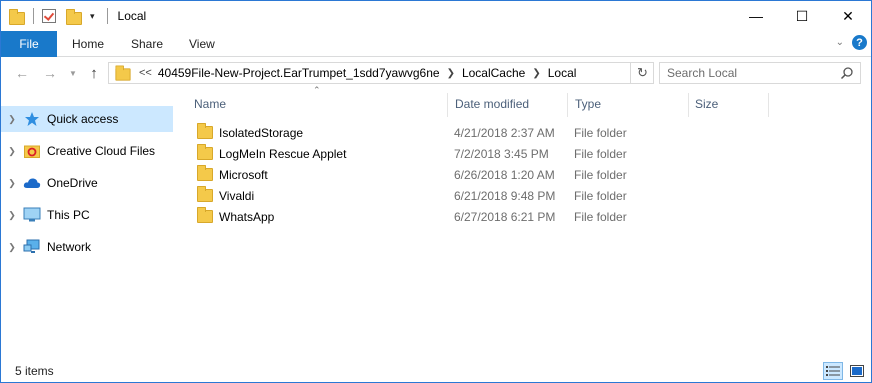  I want to click on nav-item-this-pc: ❯ This PC, so click(87, 215).